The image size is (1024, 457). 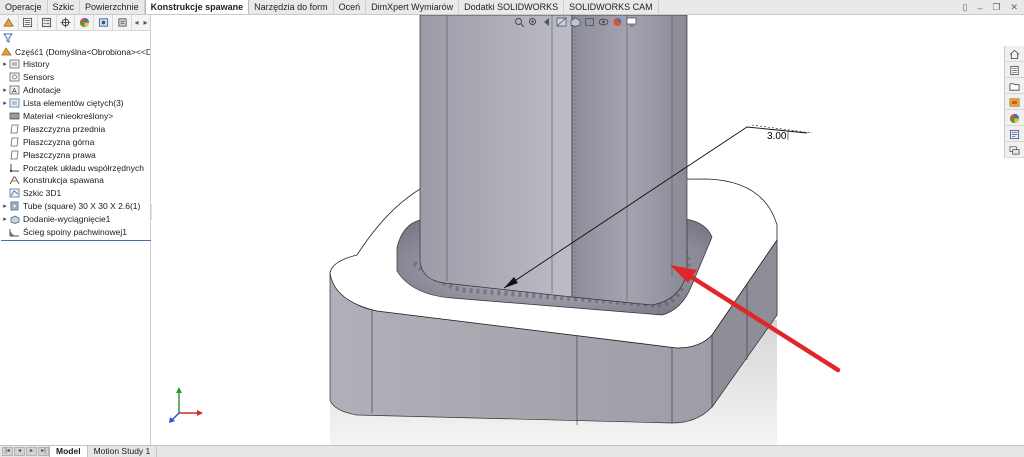 What do you see at coordinates (75, 64) in the screenshot?
I see `tree-item-history: ▸ History` at bounding box center [75, 64].